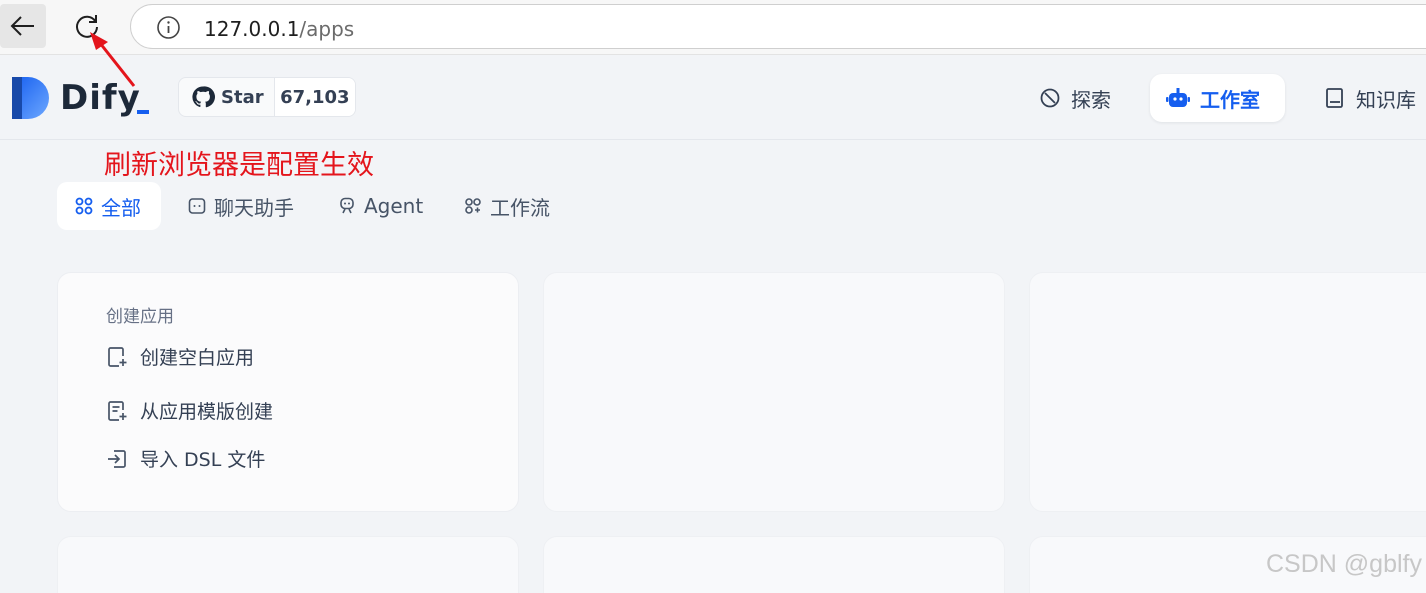  What do you see at coordinates (100, 98) in the screenshot?
I see `logo-text: Dify` at bounding box center [100, 98].